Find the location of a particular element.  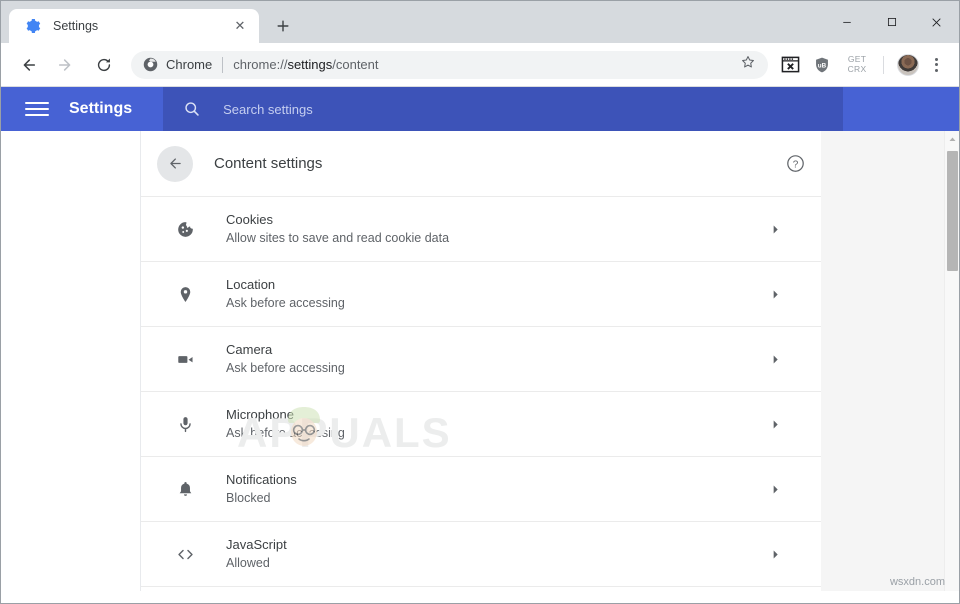

reload-icon is located at coordinates (104, 64).